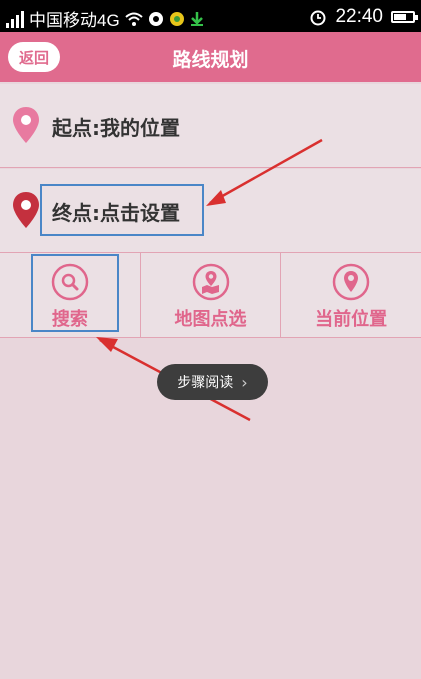 This screenshot has width=421, height=679. I want to click on toast-label: 步骤阅读, so click(205, 383).